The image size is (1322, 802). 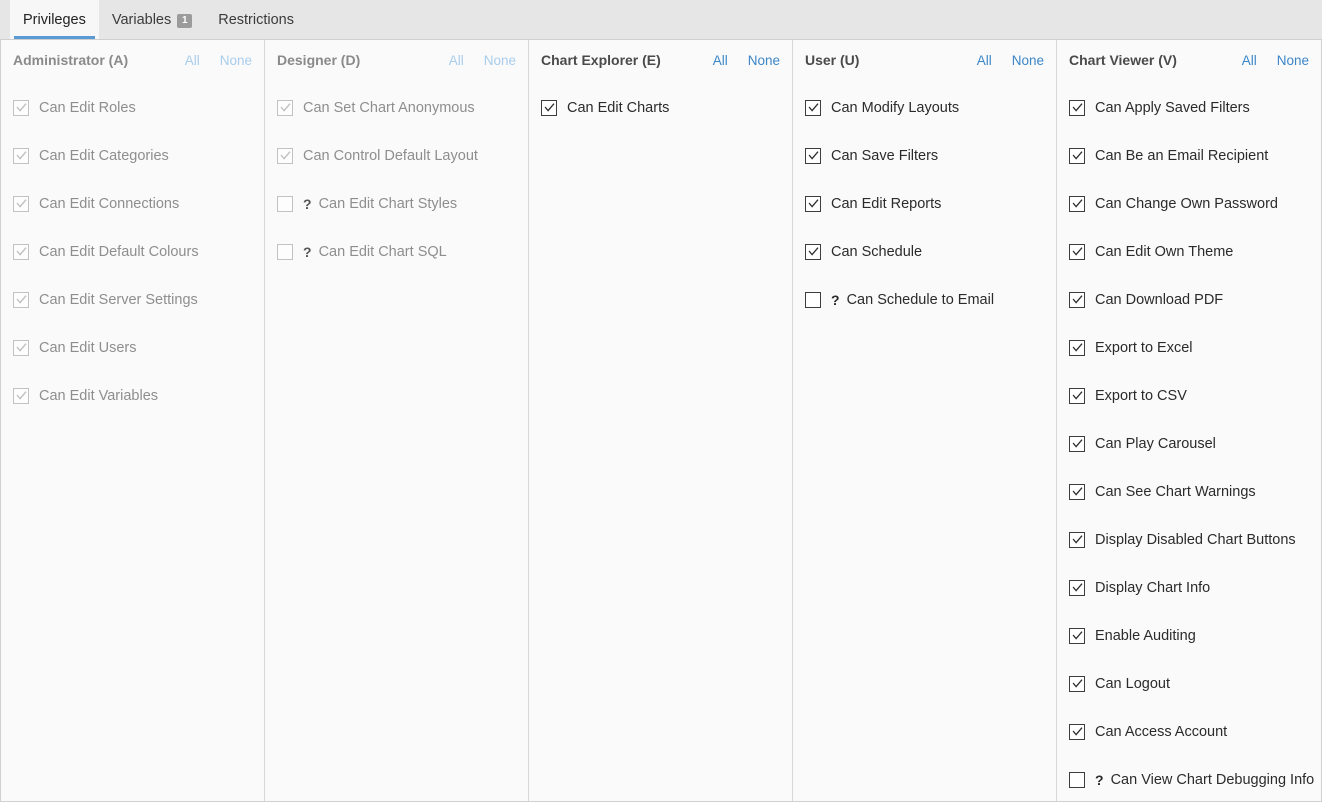 I want to click on privilege-row: Export to CSV, so click(x=1189, y=396).